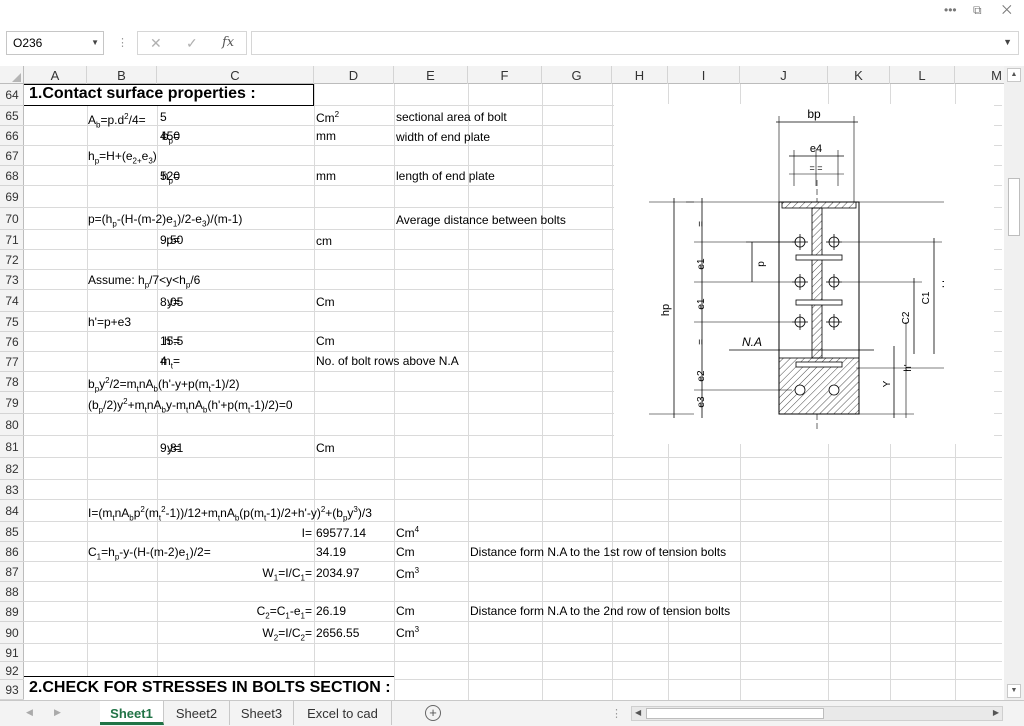  I want to click on row-header: 81, so click(12, 447).